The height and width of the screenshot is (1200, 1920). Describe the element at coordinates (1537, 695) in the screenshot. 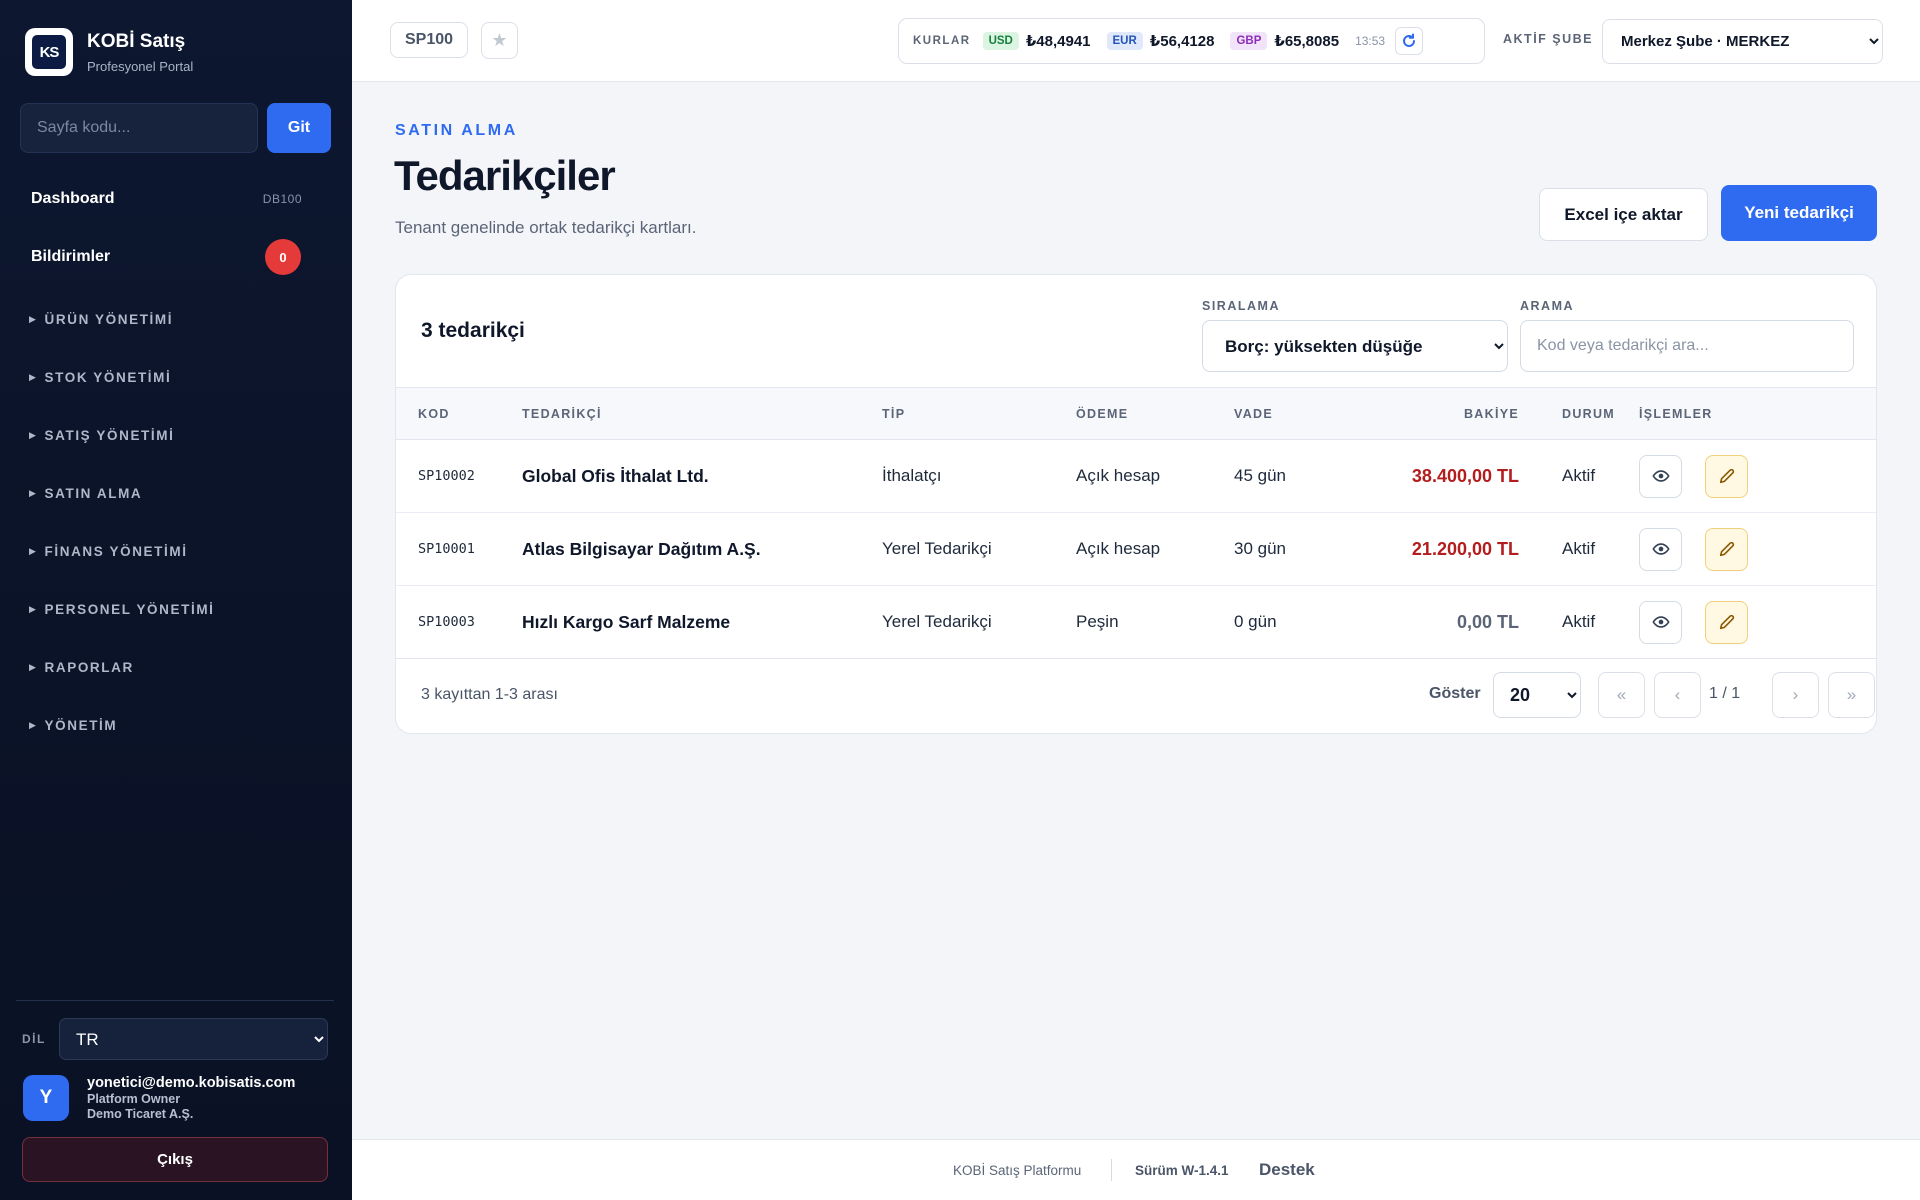

I see `page-size-select: 20` at that location.